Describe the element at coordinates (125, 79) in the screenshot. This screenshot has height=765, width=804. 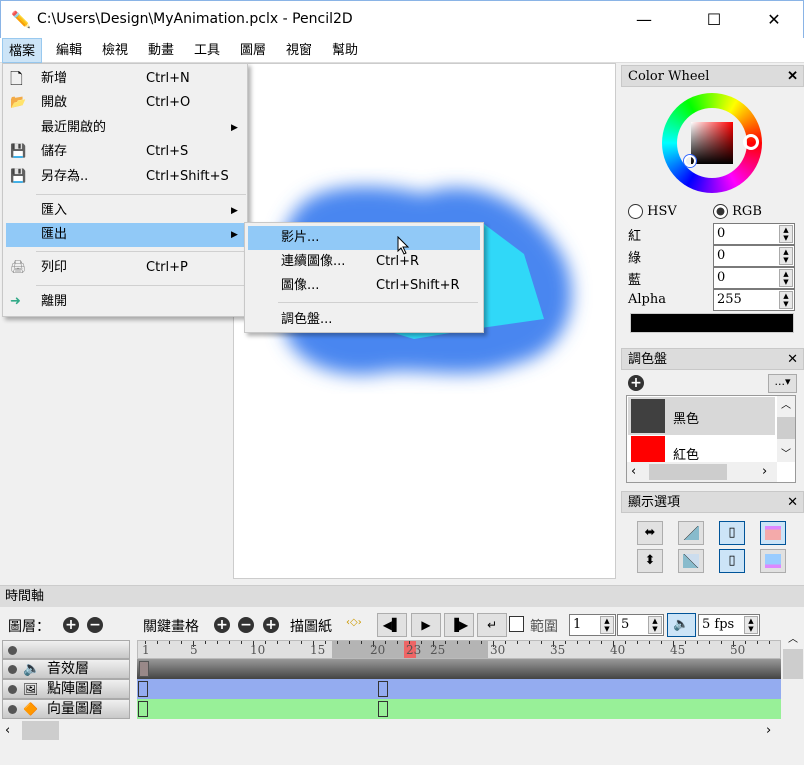
I see `menu-item-new: 🗋 新增 Ctrl+N` at that location.